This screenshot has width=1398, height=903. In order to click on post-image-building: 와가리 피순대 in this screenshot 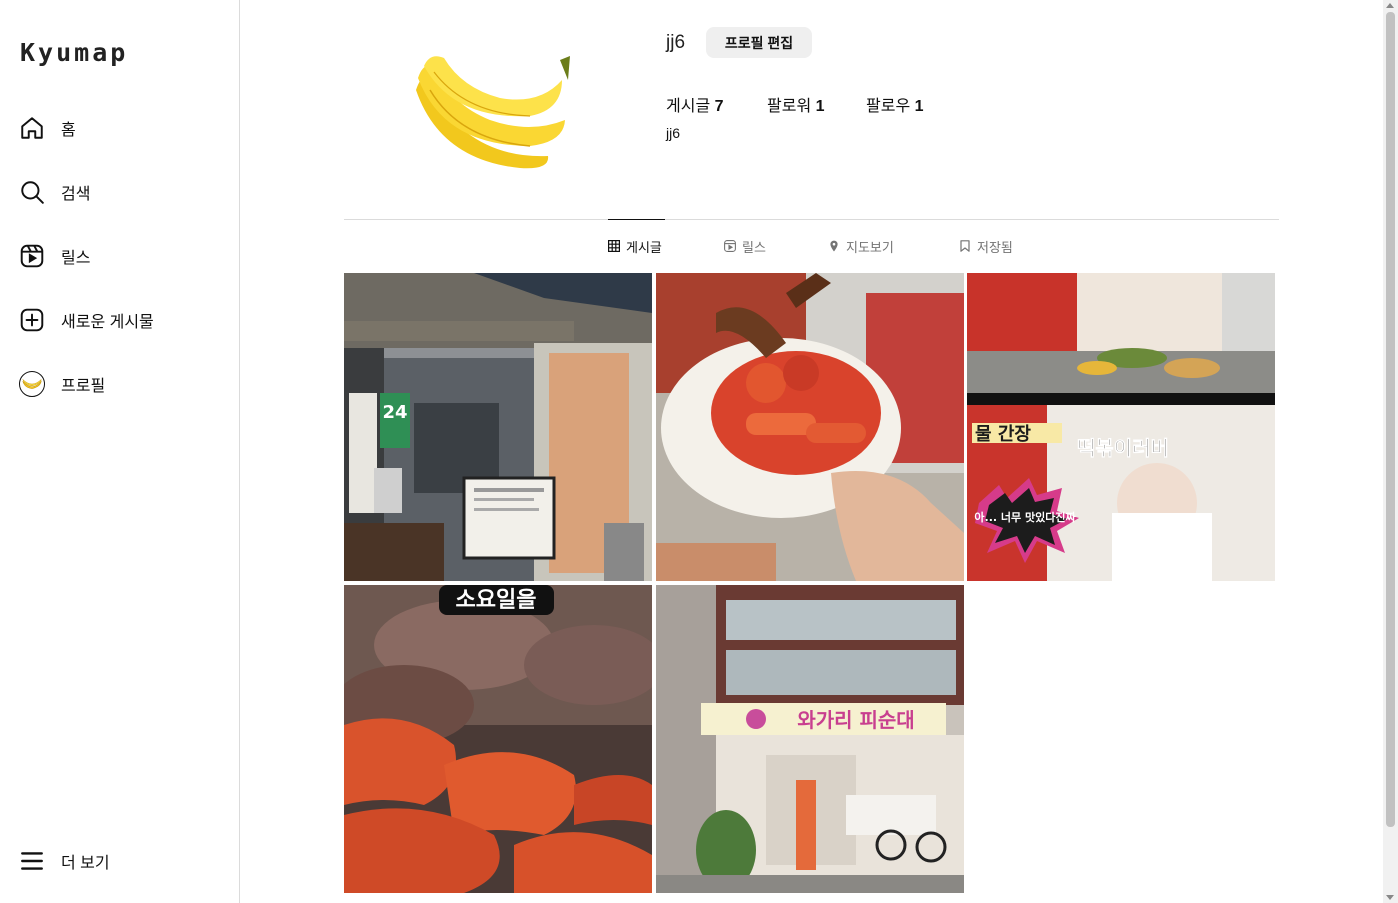, I will do `click(810, 739)`.